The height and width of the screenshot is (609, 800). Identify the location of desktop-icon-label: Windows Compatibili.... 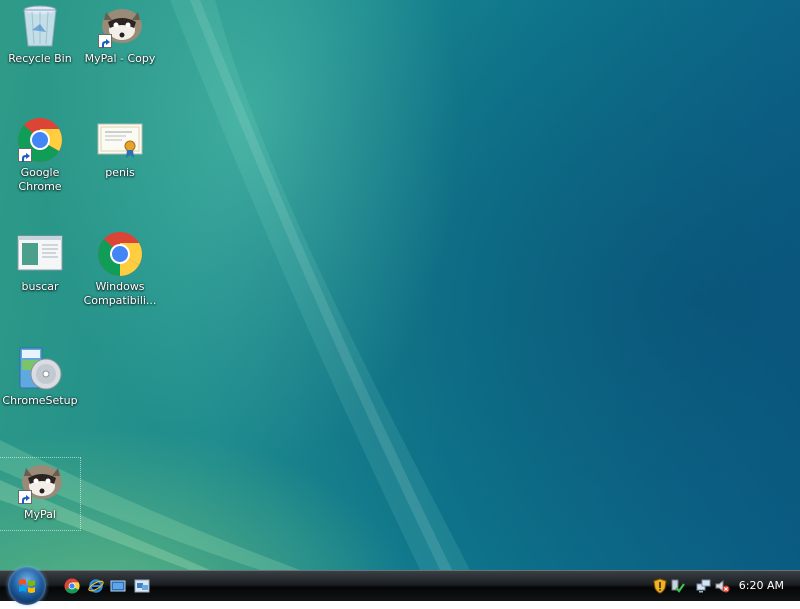
(120, 293).